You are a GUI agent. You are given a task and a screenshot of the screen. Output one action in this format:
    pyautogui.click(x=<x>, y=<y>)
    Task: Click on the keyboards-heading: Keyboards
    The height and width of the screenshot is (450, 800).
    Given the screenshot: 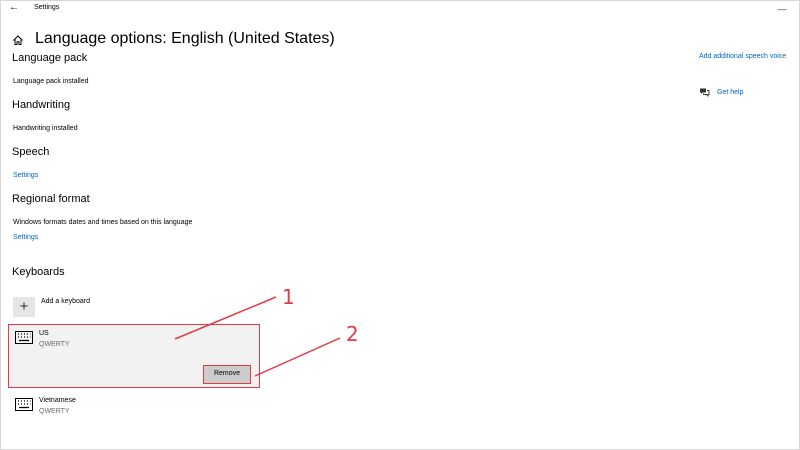 What is the action you would take?
    pyautogui.click(x=38, y=272)
    